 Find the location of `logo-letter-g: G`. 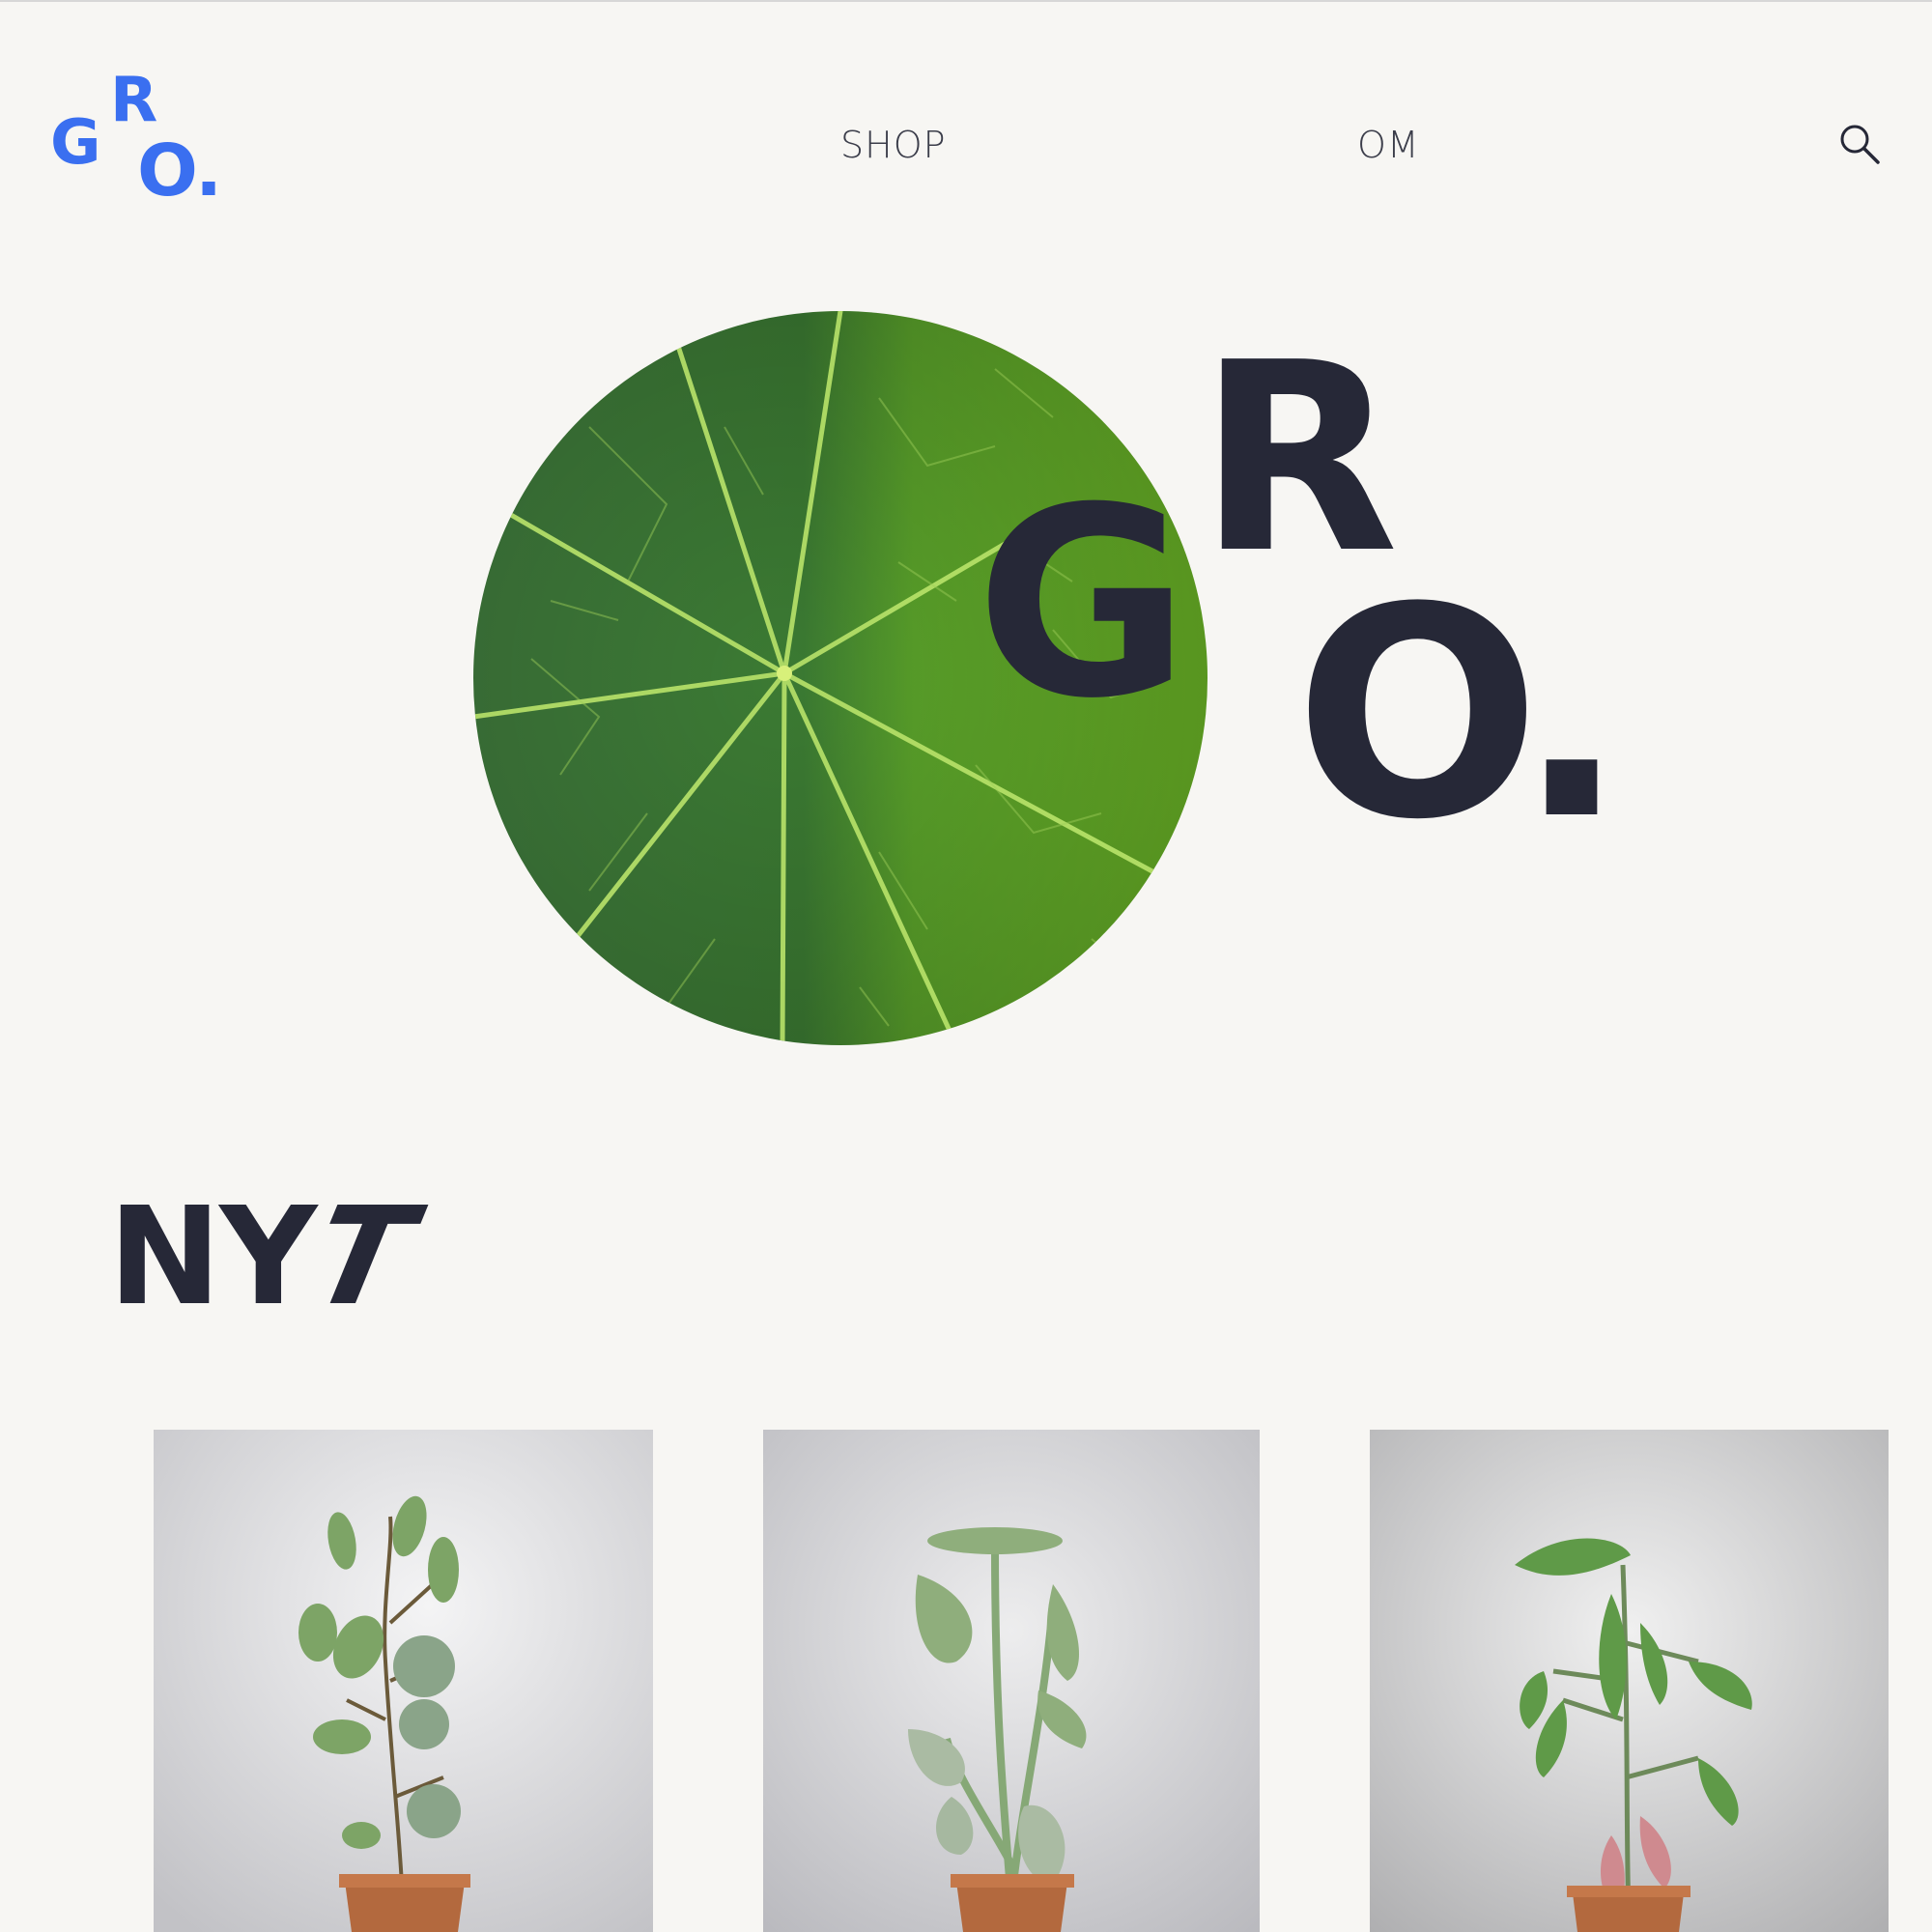

logo-letter-g: G is located at coordinates (75, 143).